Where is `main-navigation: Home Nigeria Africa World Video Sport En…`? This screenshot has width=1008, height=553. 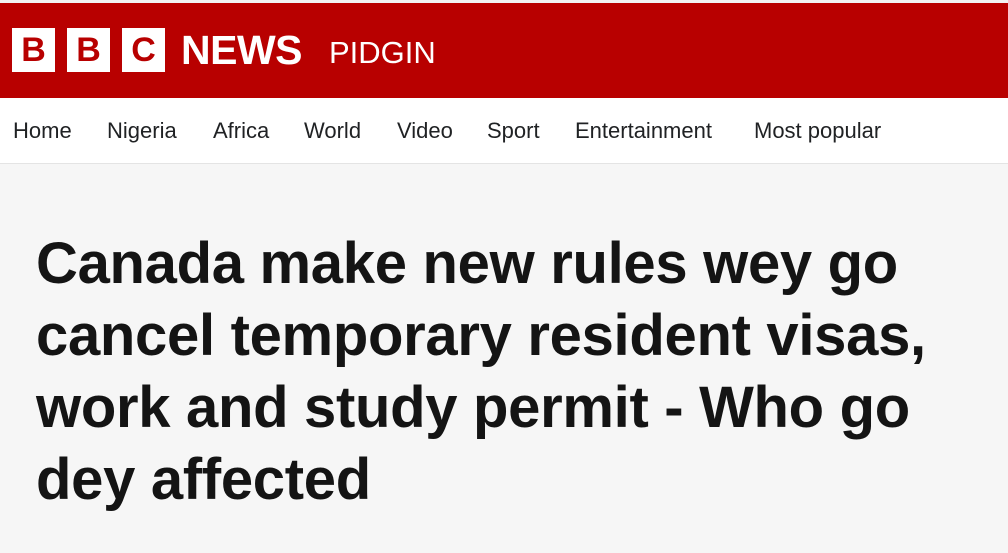
main-navigation: Home Nigeria Africa World Video Sport En… is located at coordinates (504, 131).